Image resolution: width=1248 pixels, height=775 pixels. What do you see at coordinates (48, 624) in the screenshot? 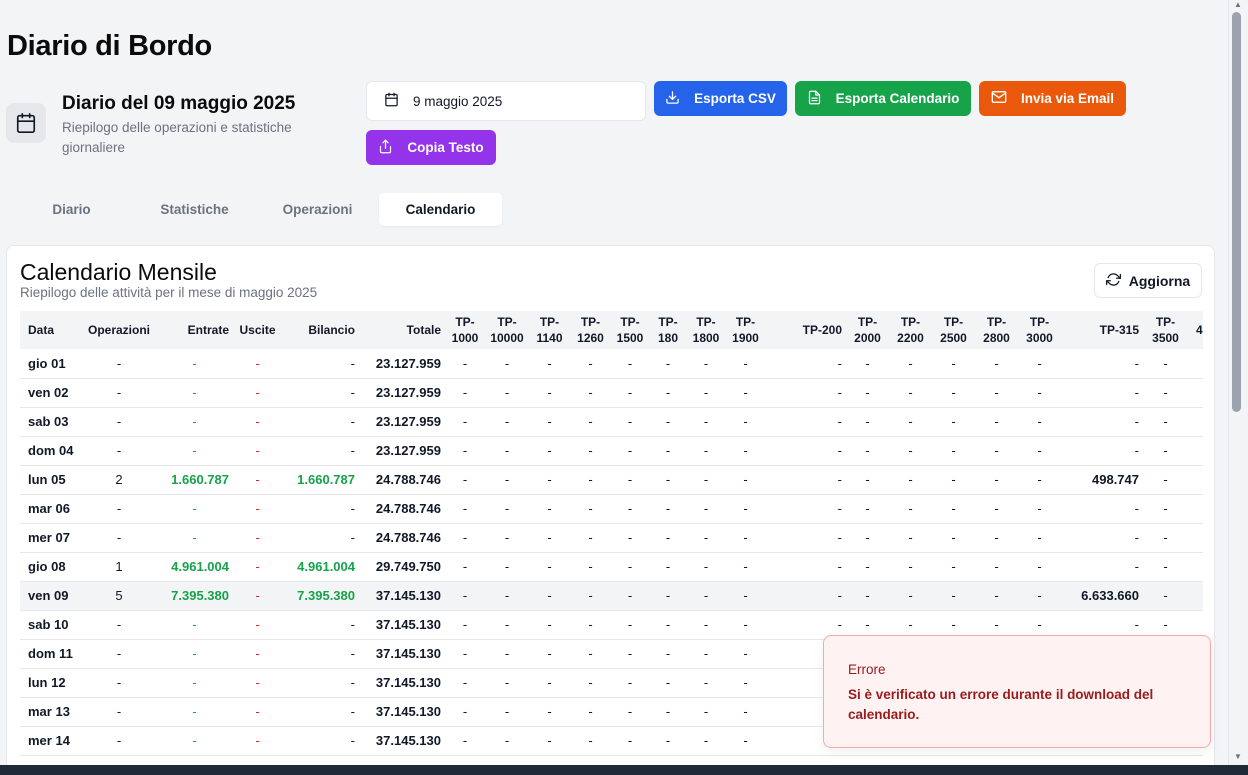
I see `cell-day: sab 10` at bounding box center [48, 624].